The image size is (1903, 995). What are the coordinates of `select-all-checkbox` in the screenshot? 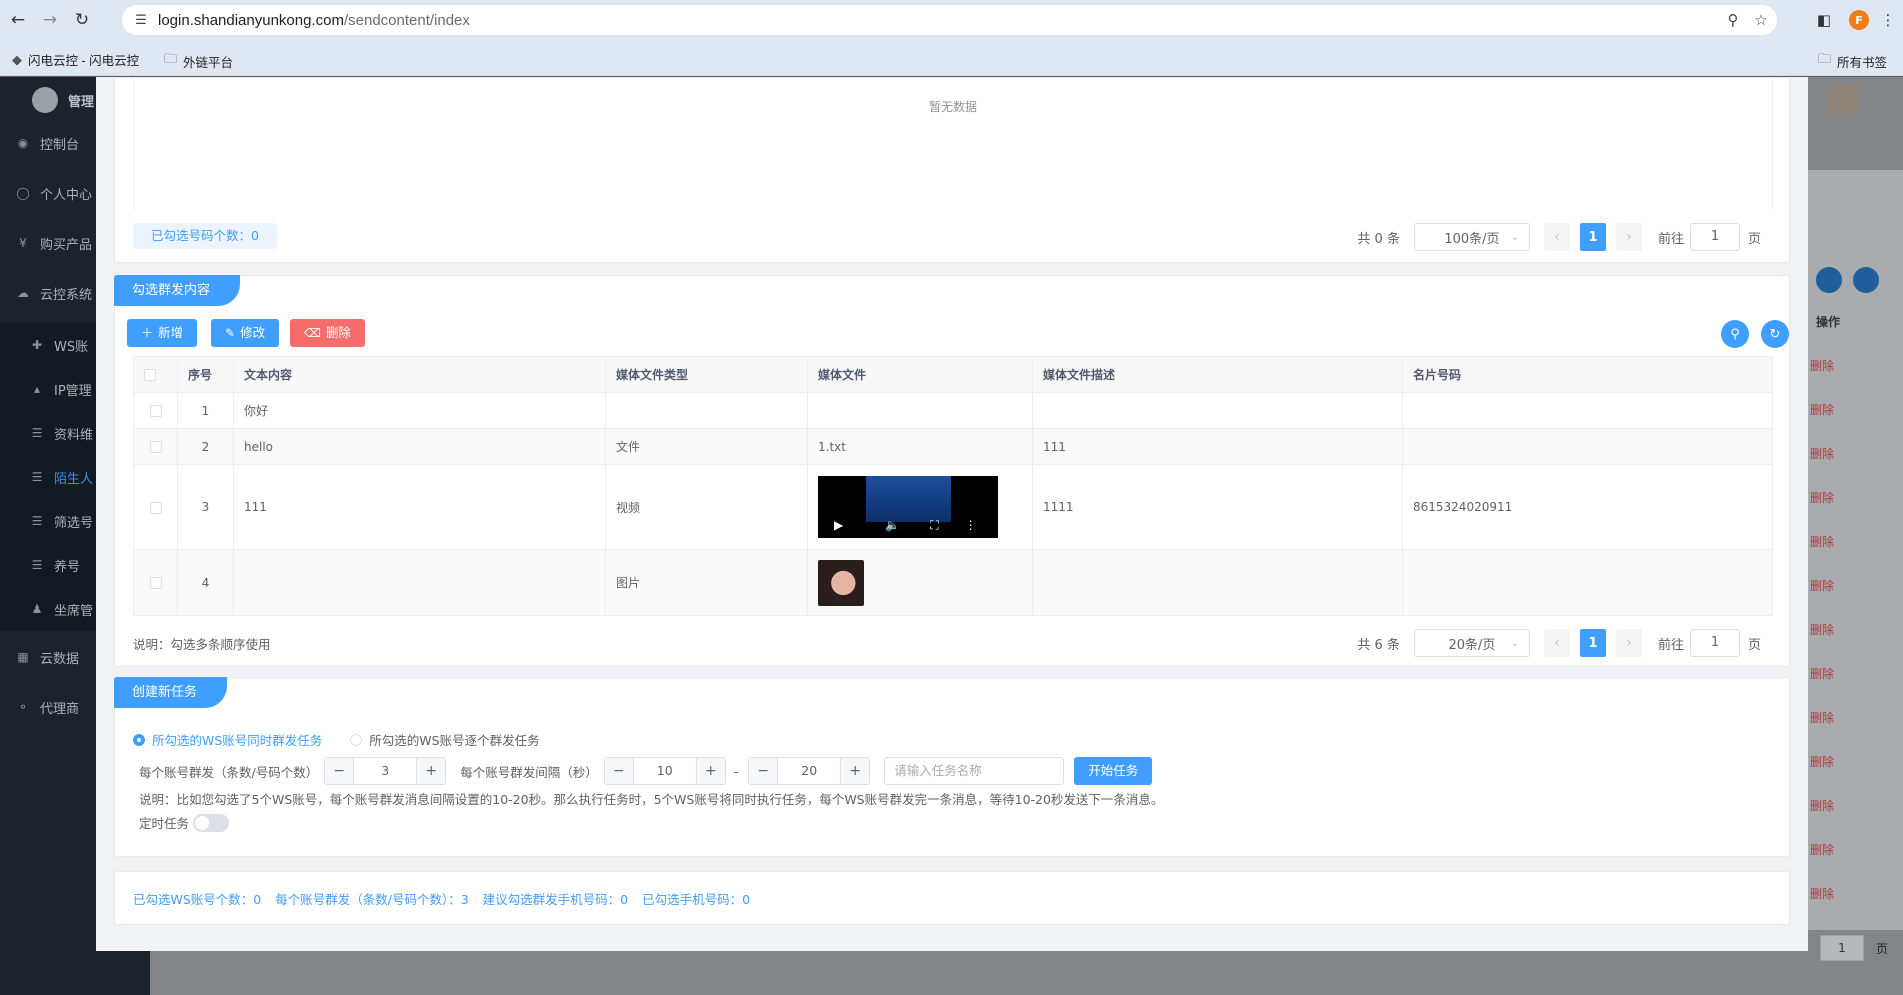 It's located at (150, 375).